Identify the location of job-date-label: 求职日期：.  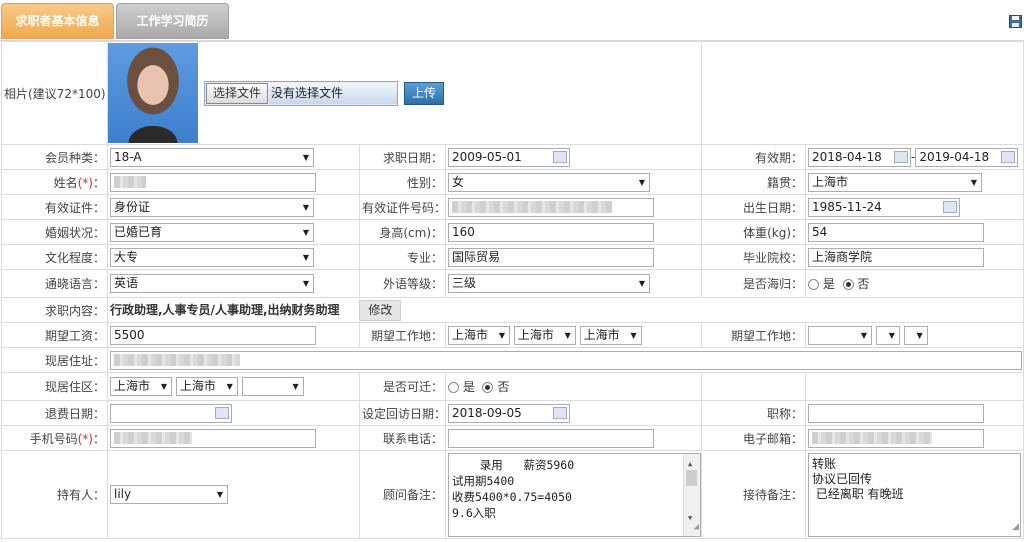
(402, 157).